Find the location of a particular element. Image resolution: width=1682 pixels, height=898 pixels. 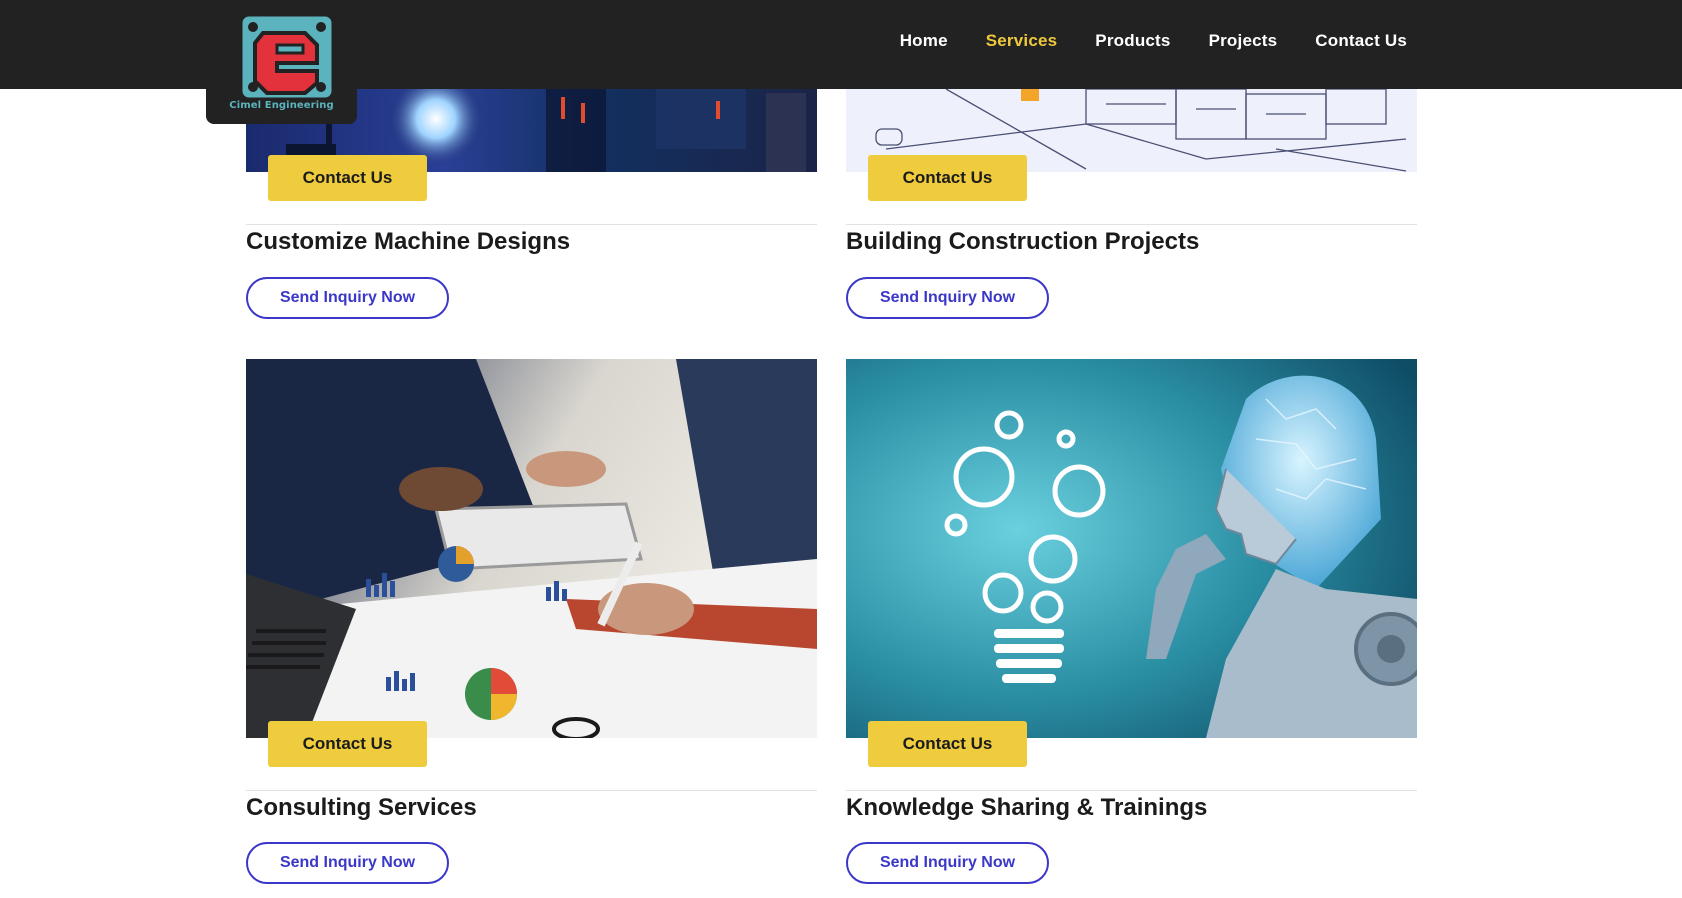

logo-link: Cimel Engineering is located at coordinates (281, 62).